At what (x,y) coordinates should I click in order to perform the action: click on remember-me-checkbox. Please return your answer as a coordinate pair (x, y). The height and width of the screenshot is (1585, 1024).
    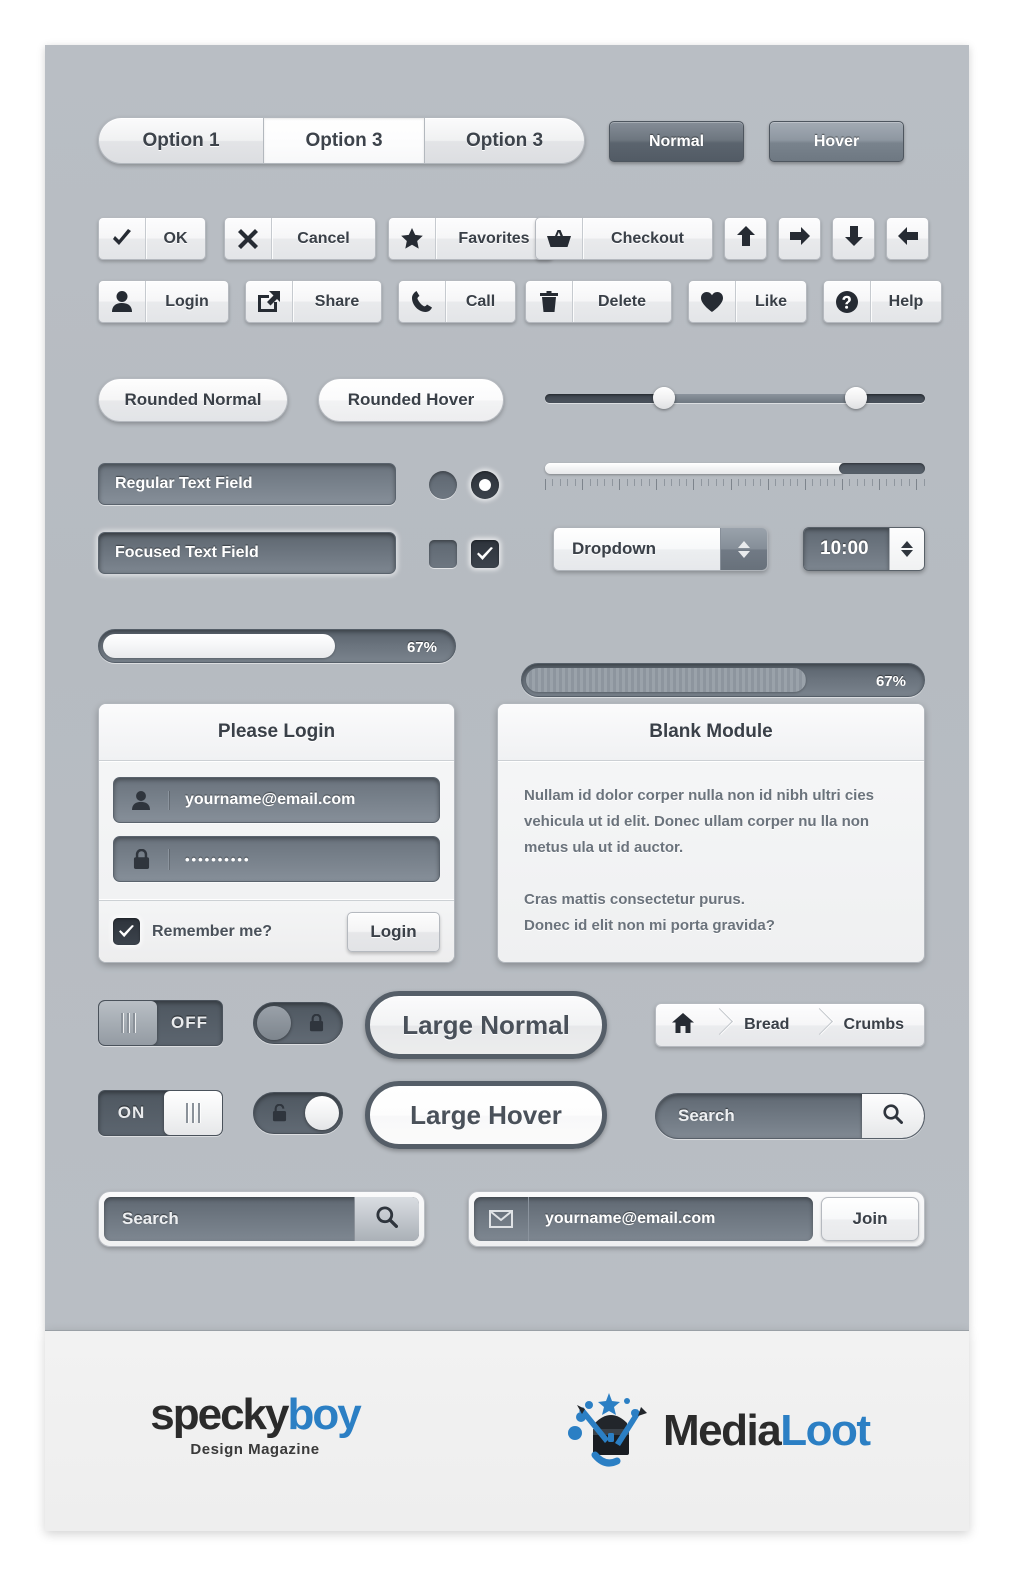
    Looking at the image, I should click on (126, 931).